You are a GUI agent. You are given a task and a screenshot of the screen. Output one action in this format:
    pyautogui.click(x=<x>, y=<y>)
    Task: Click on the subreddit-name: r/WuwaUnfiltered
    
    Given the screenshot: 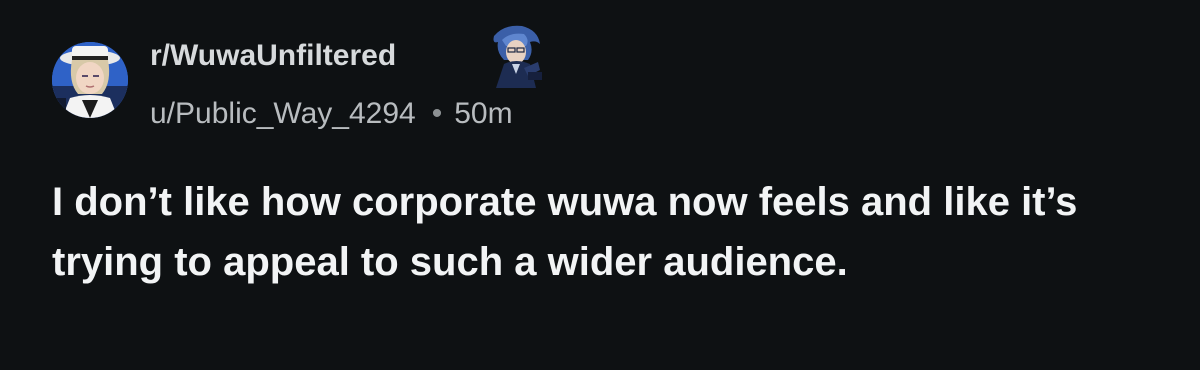 What is the action you would take?
    pyautogui.click(x=273, y=56)
    